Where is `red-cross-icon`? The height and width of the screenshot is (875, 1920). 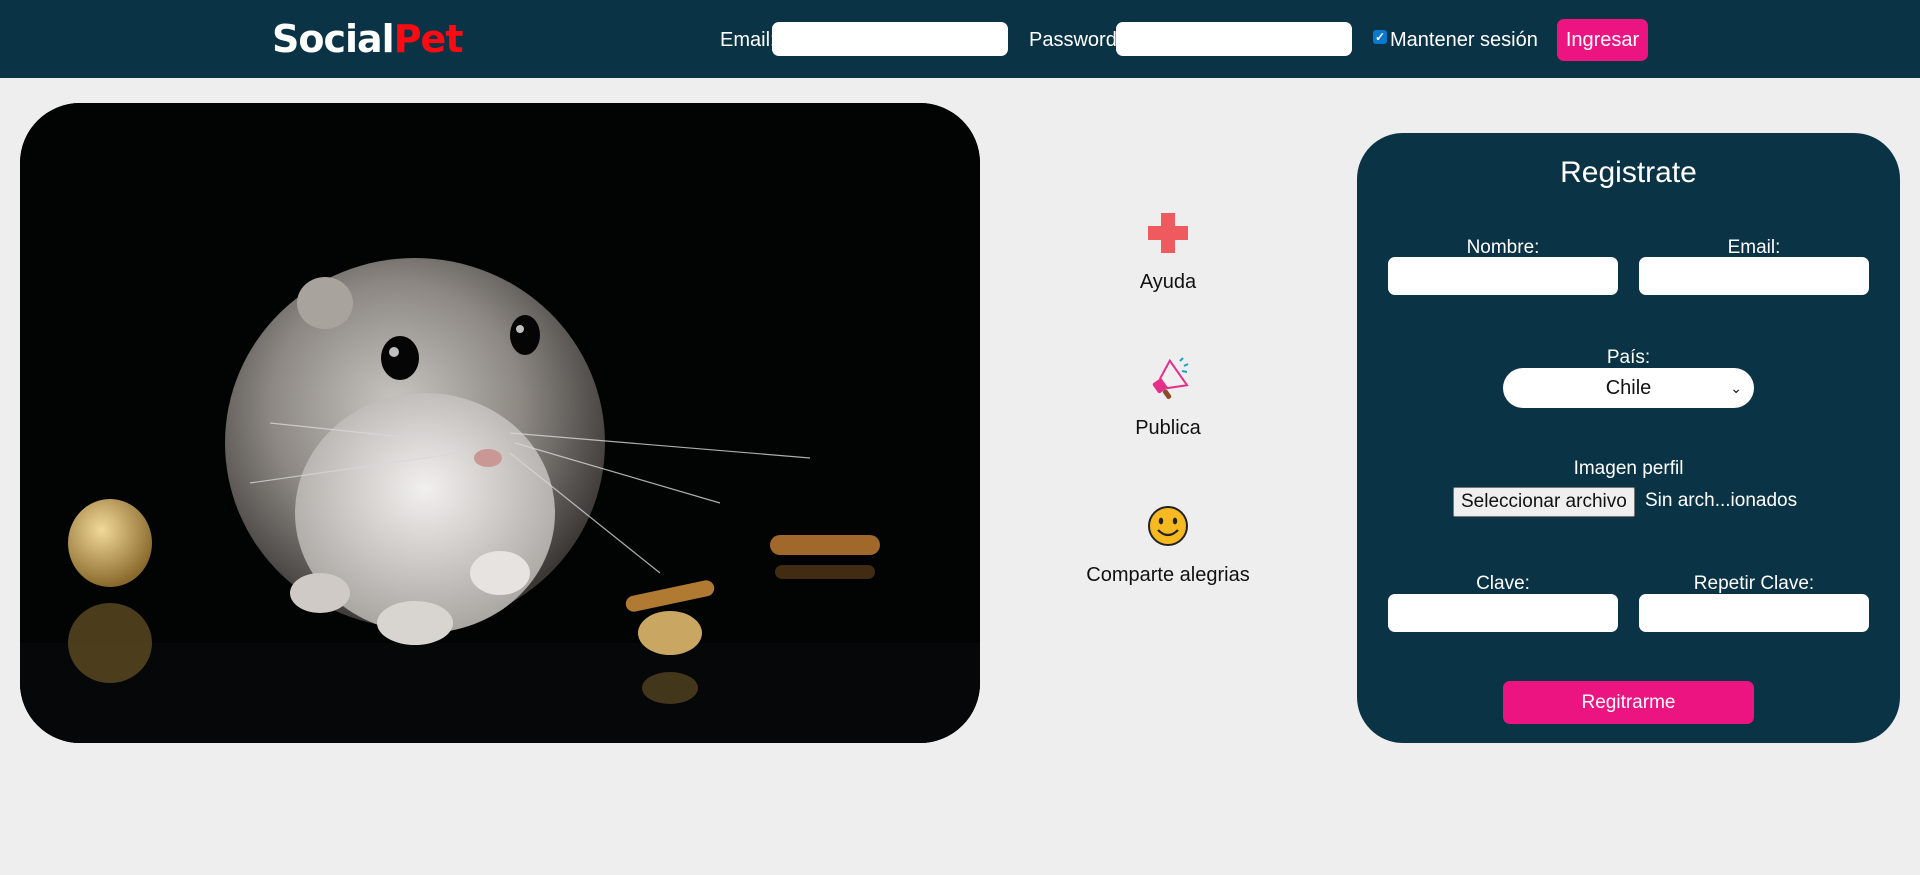
red-cross-icon is located at coordinates (1168, 234).